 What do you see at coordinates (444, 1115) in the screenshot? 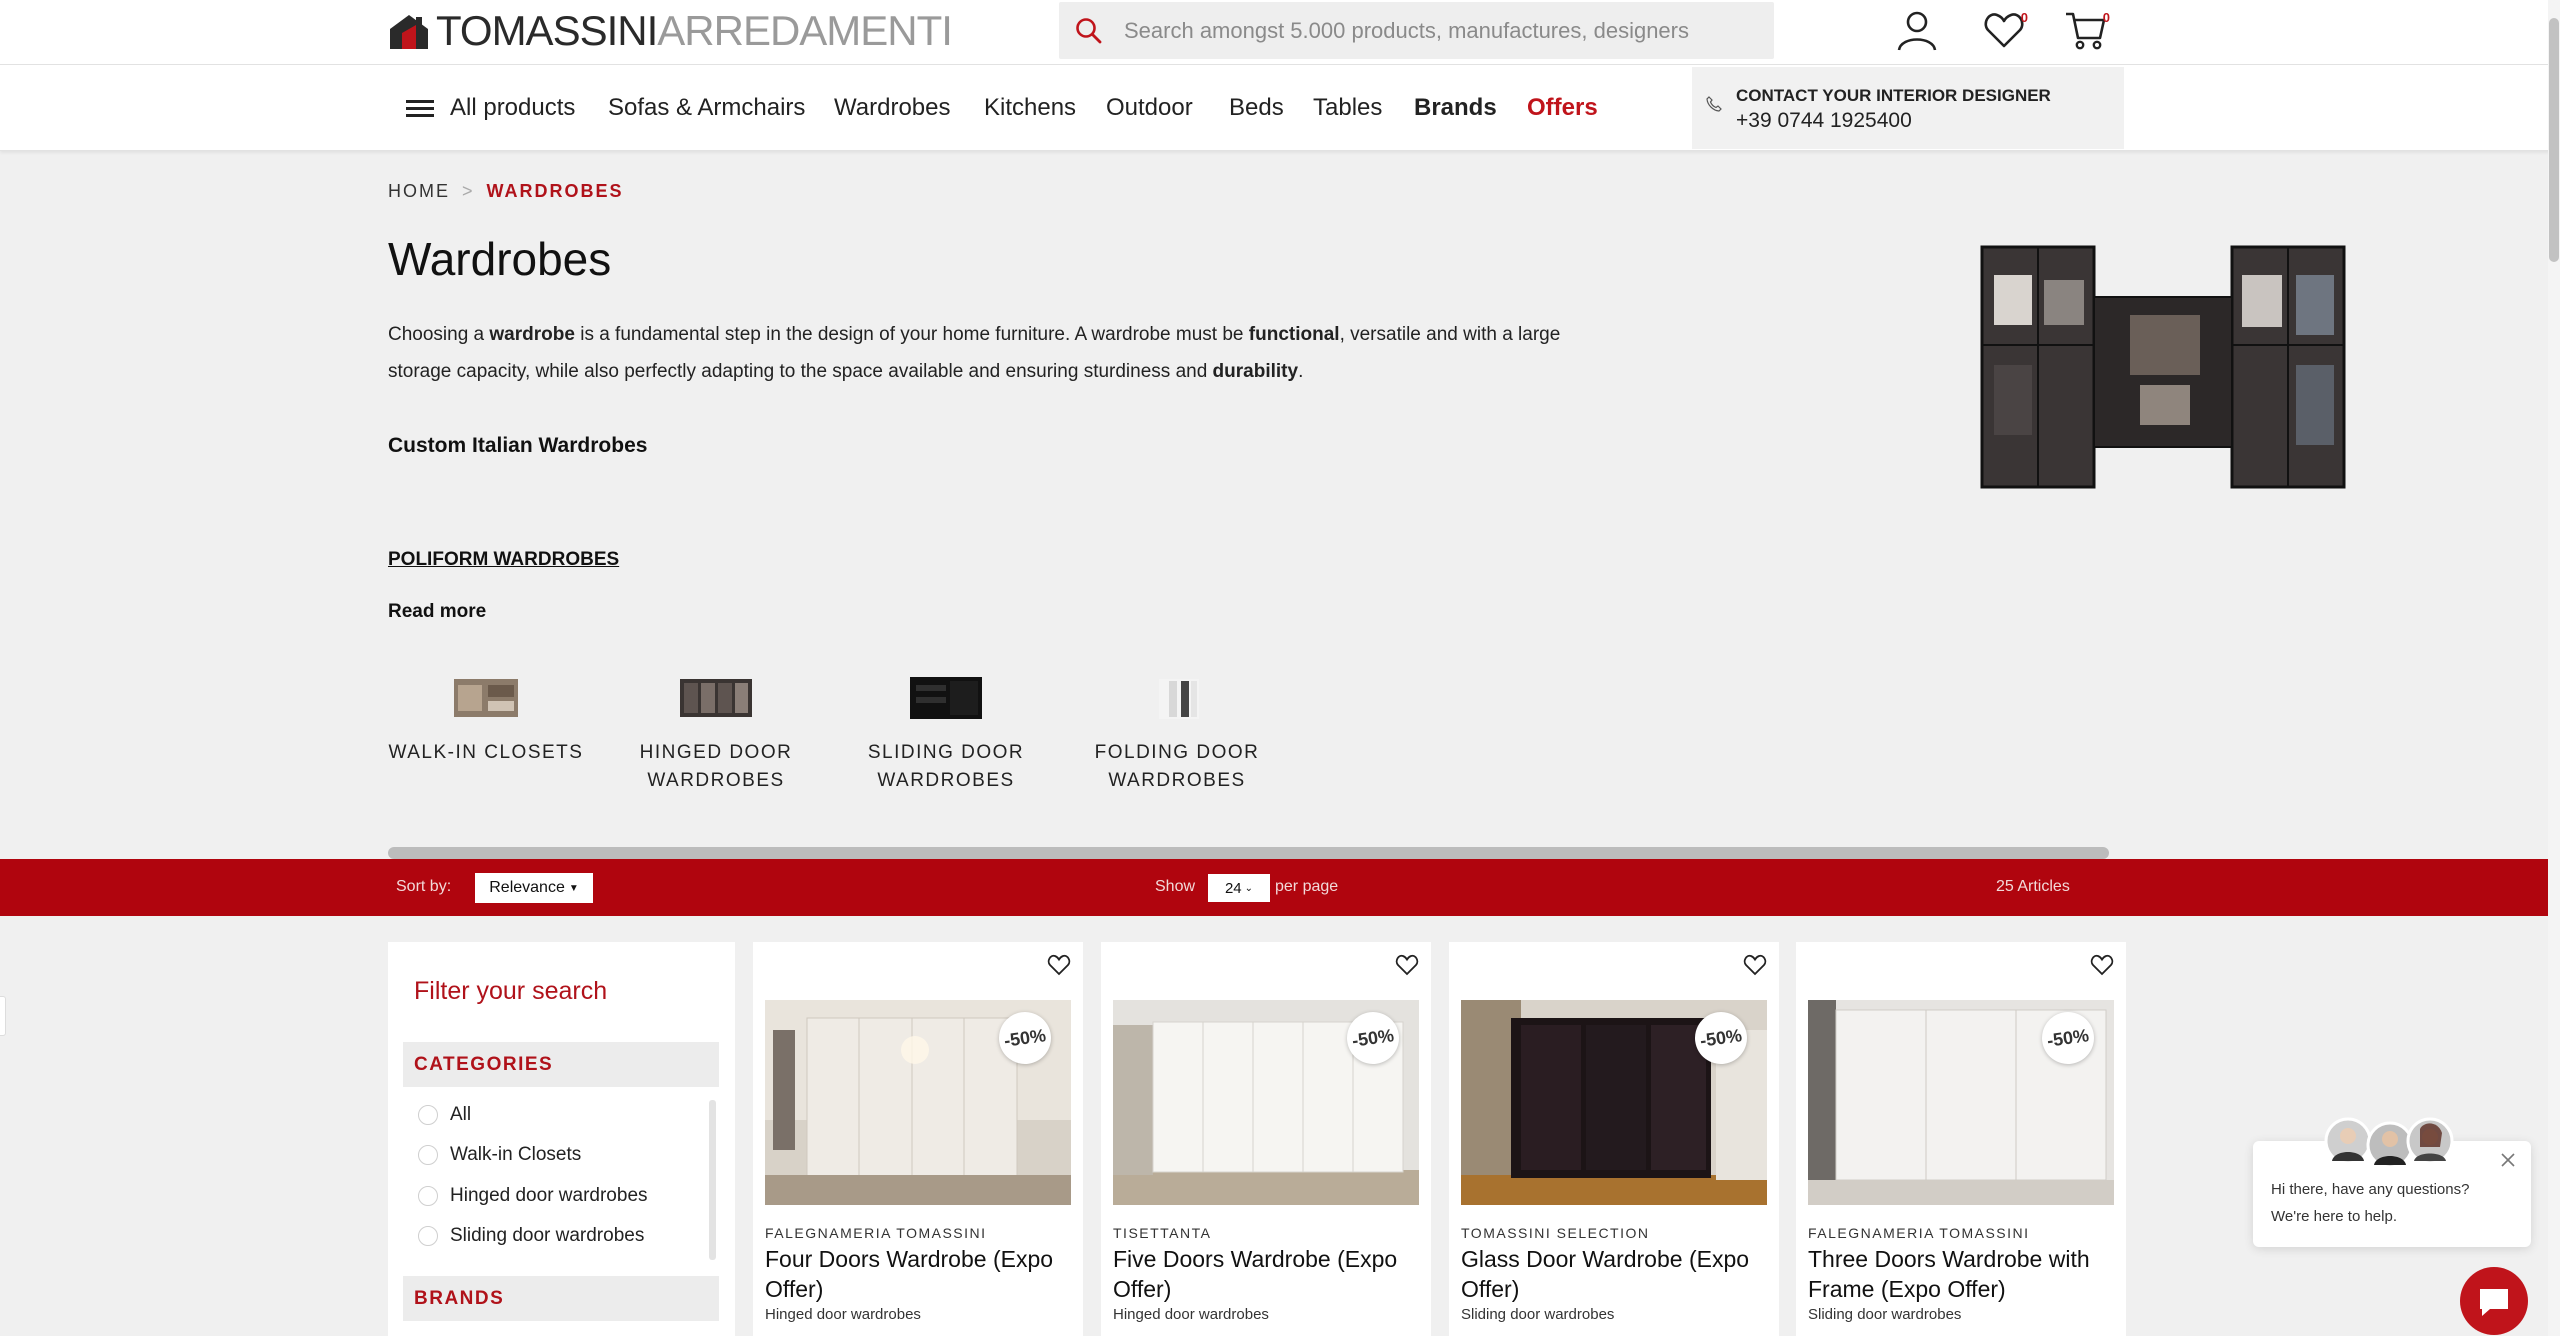
I see `filter-option-all: All` at bounding box center [444, 1115].